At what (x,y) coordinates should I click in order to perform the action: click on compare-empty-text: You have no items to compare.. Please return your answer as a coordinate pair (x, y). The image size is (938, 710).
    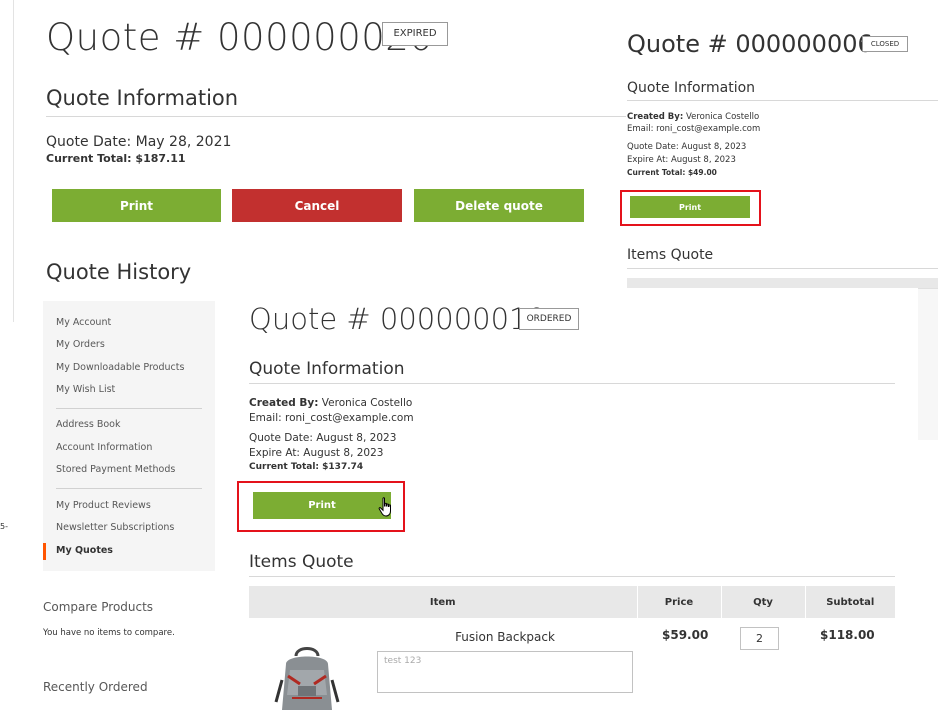
    Looking at the image, I should click on (109, 633).